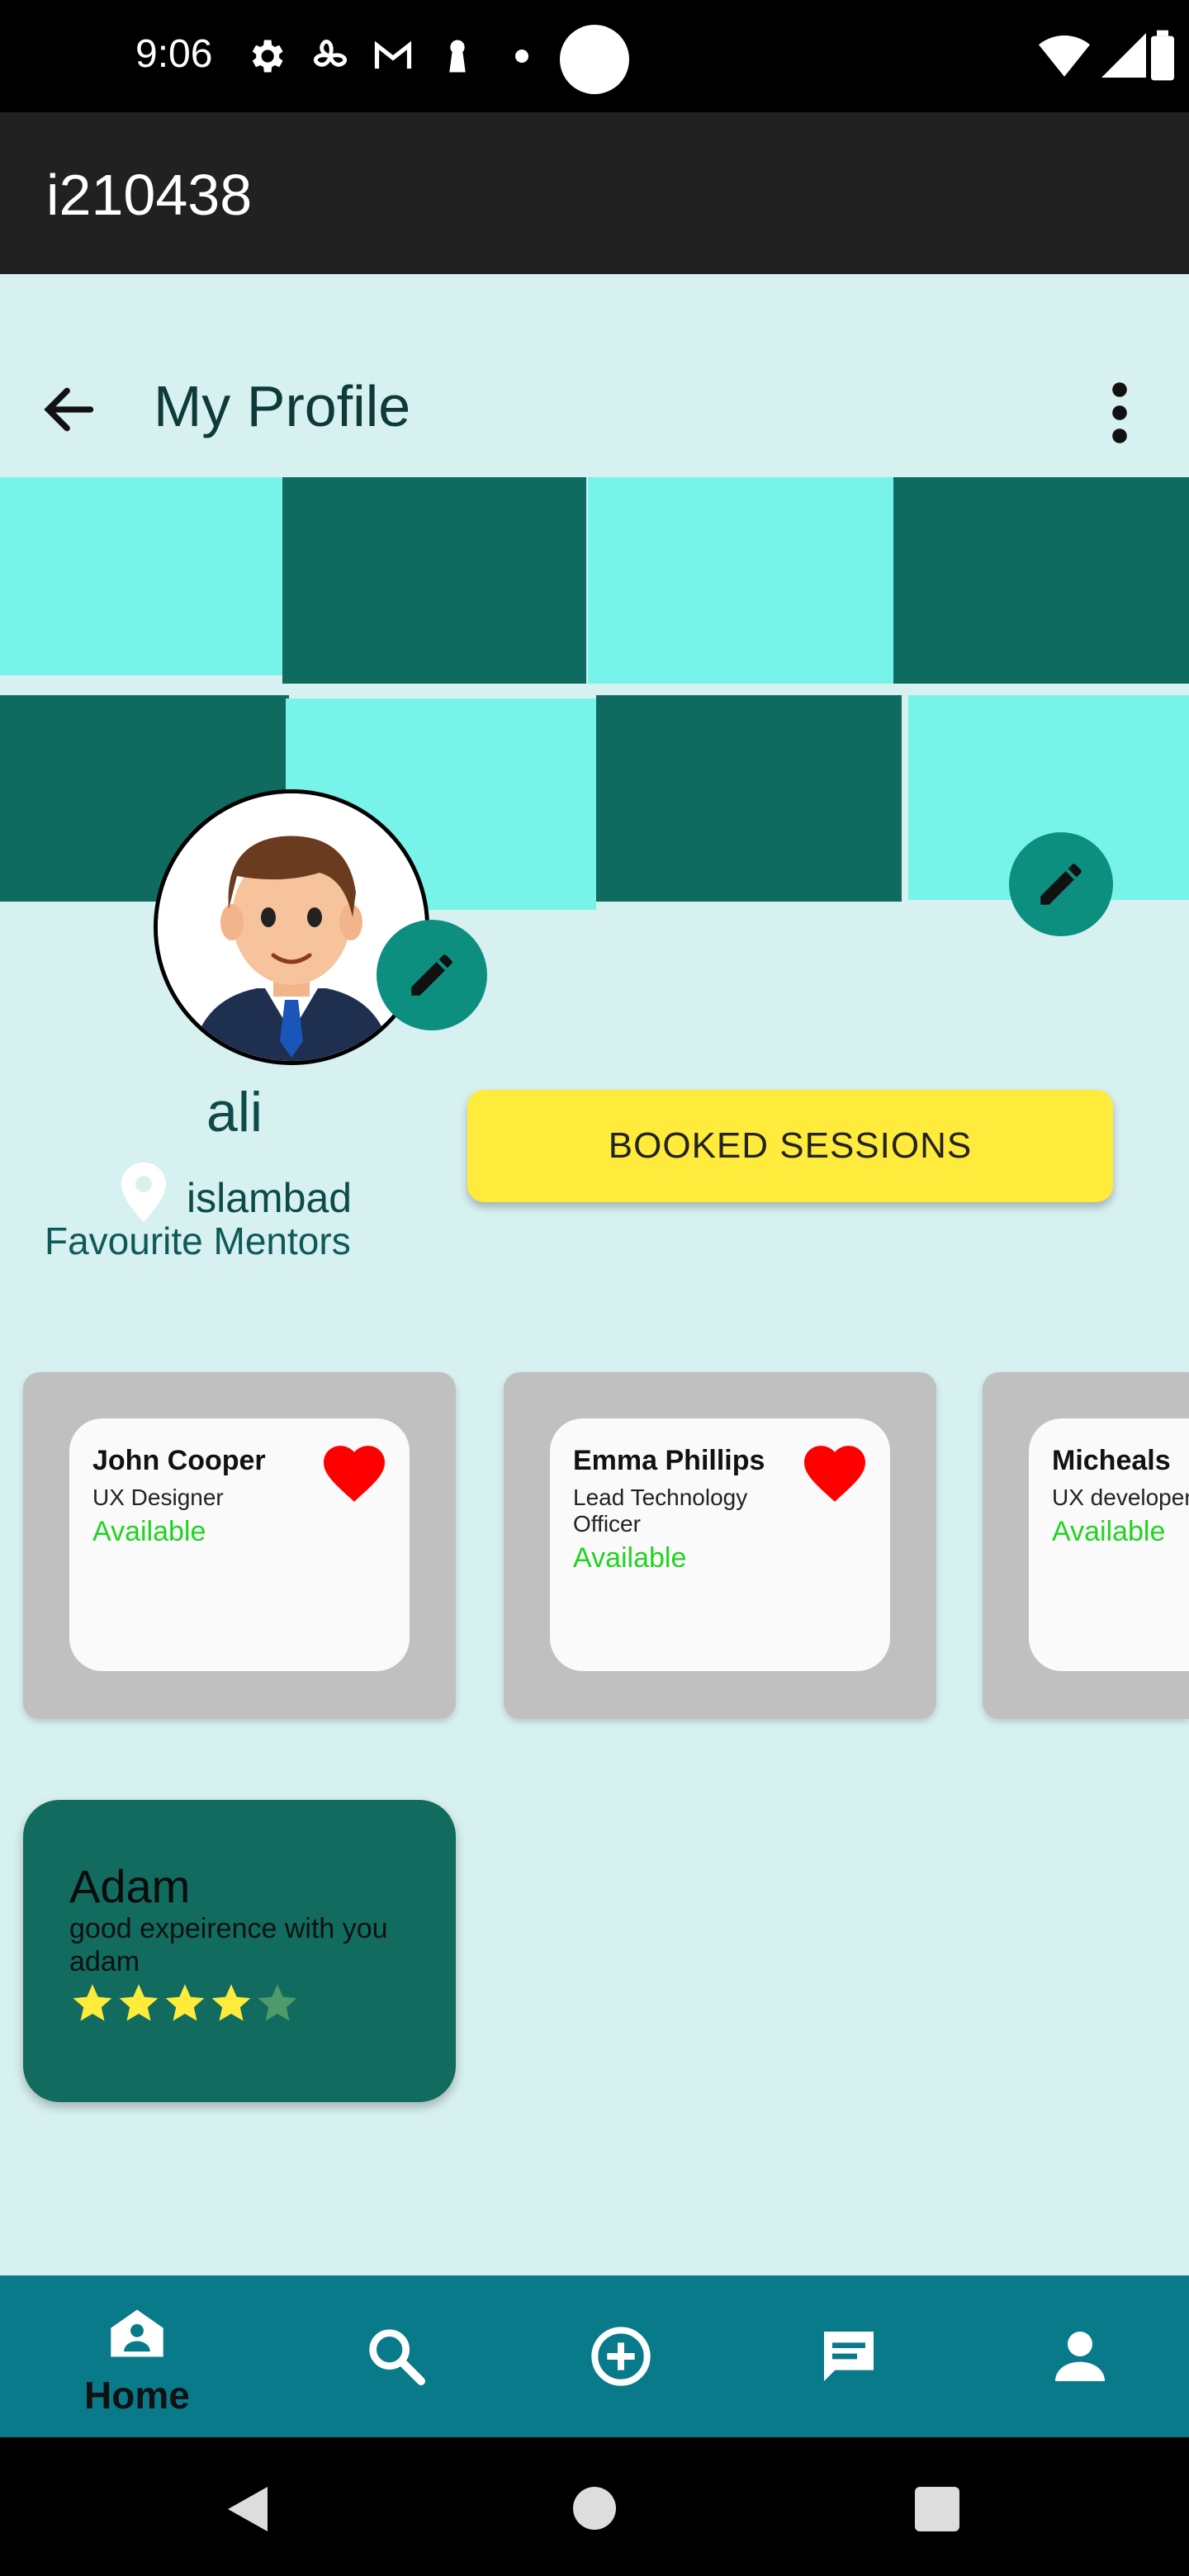 This screenshot has width=1189, height=2576. Describe the element at coordinates (594, 59) in the screenshot. I see `camera-cutout` at that location.